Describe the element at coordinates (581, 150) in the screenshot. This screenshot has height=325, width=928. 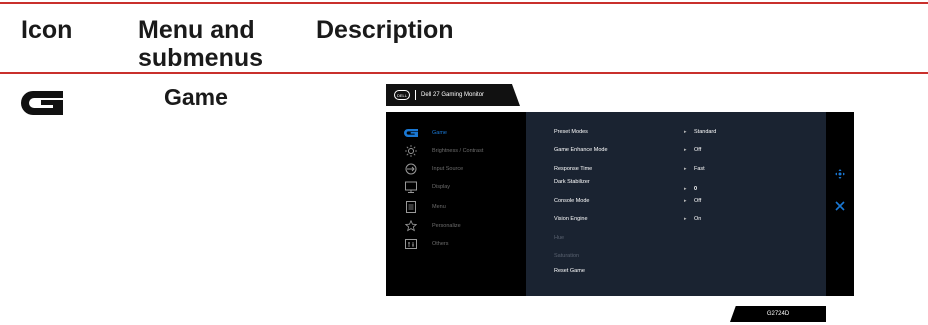
I see `setting-label: Game Enhance Mode` at that location.